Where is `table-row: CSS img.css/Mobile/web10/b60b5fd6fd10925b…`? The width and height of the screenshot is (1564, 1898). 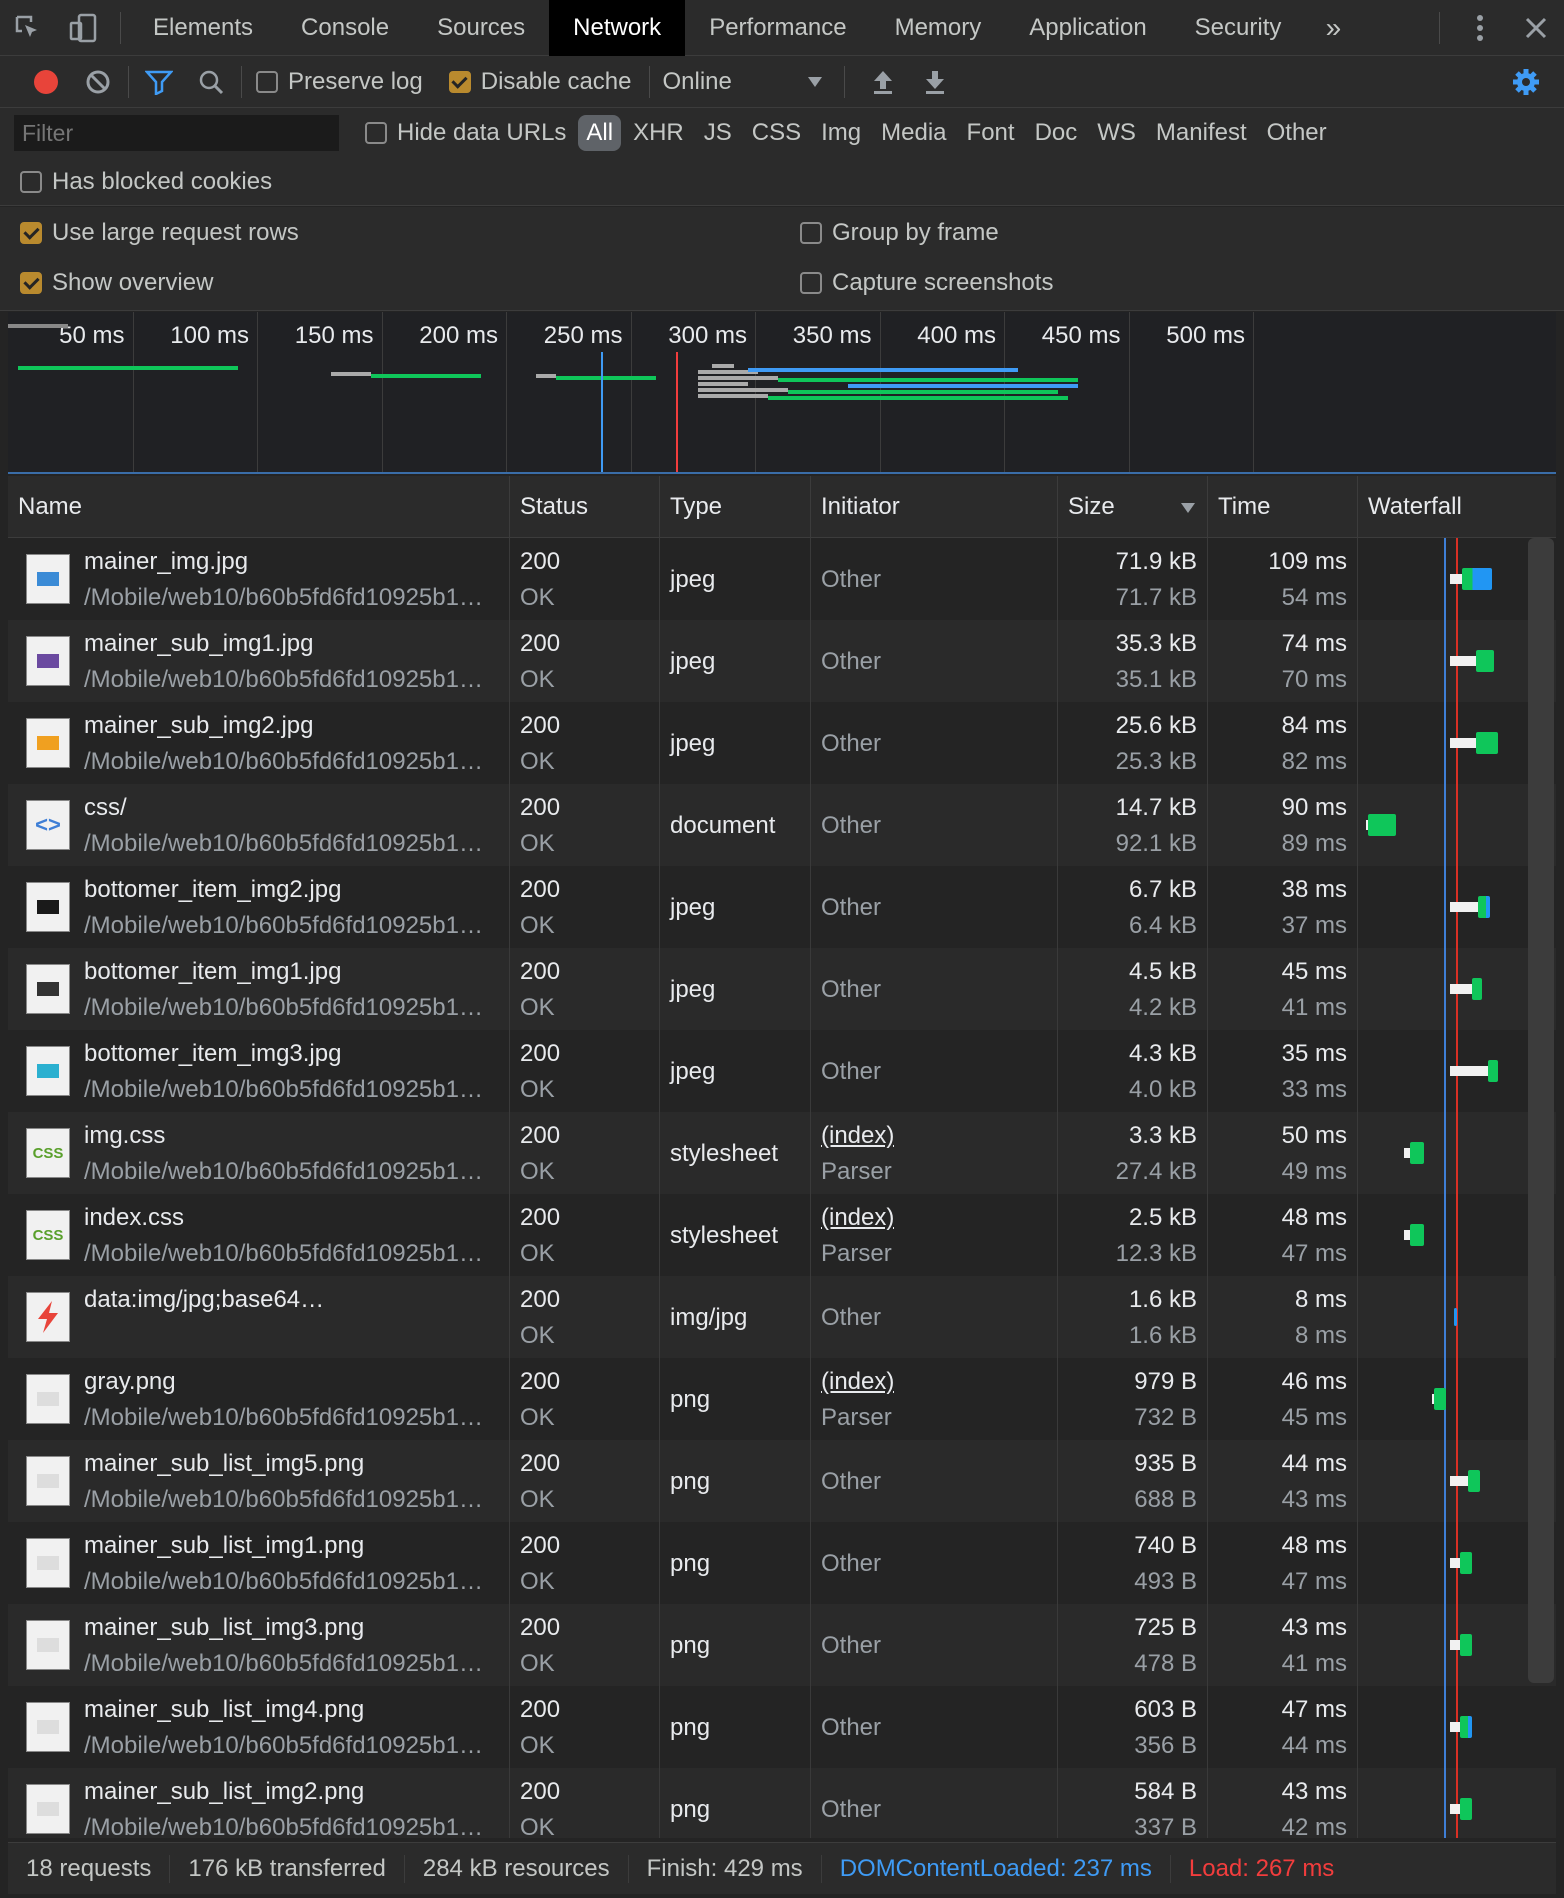 table-row: CSS img.css/Mobile/web10/b60b5fd6fd10925b… is located at coordinates (782, 1153).